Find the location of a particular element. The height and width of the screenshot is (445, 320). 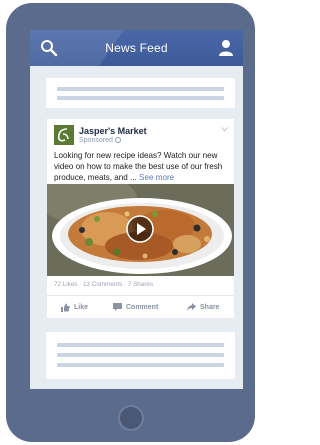

video-thumbnail is located at coordinates (140, 230).